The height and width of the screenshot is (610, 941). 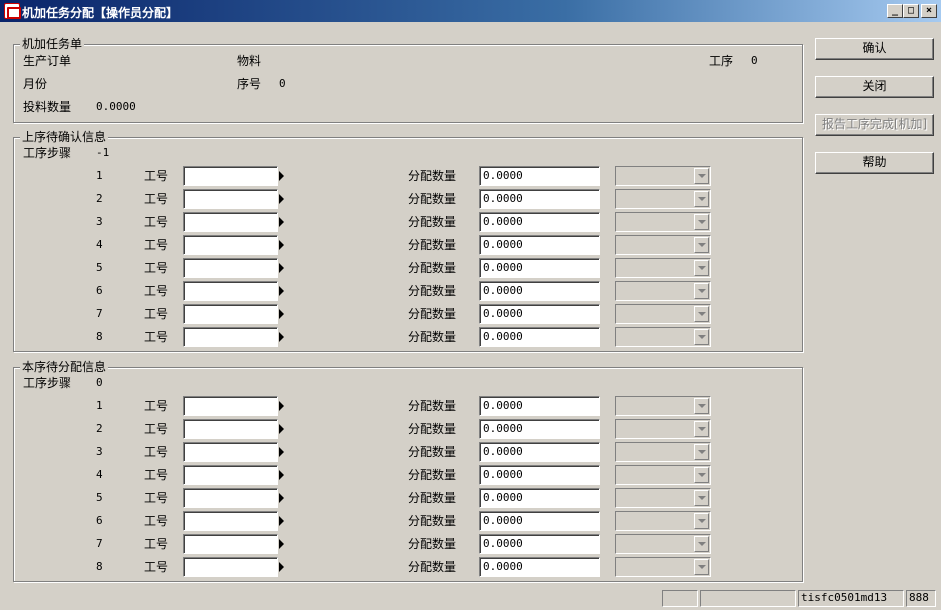 What do you see at coordinates (921, 598) in the screenshot?
I see `status-code: 888` at bounding box center [921, 598].